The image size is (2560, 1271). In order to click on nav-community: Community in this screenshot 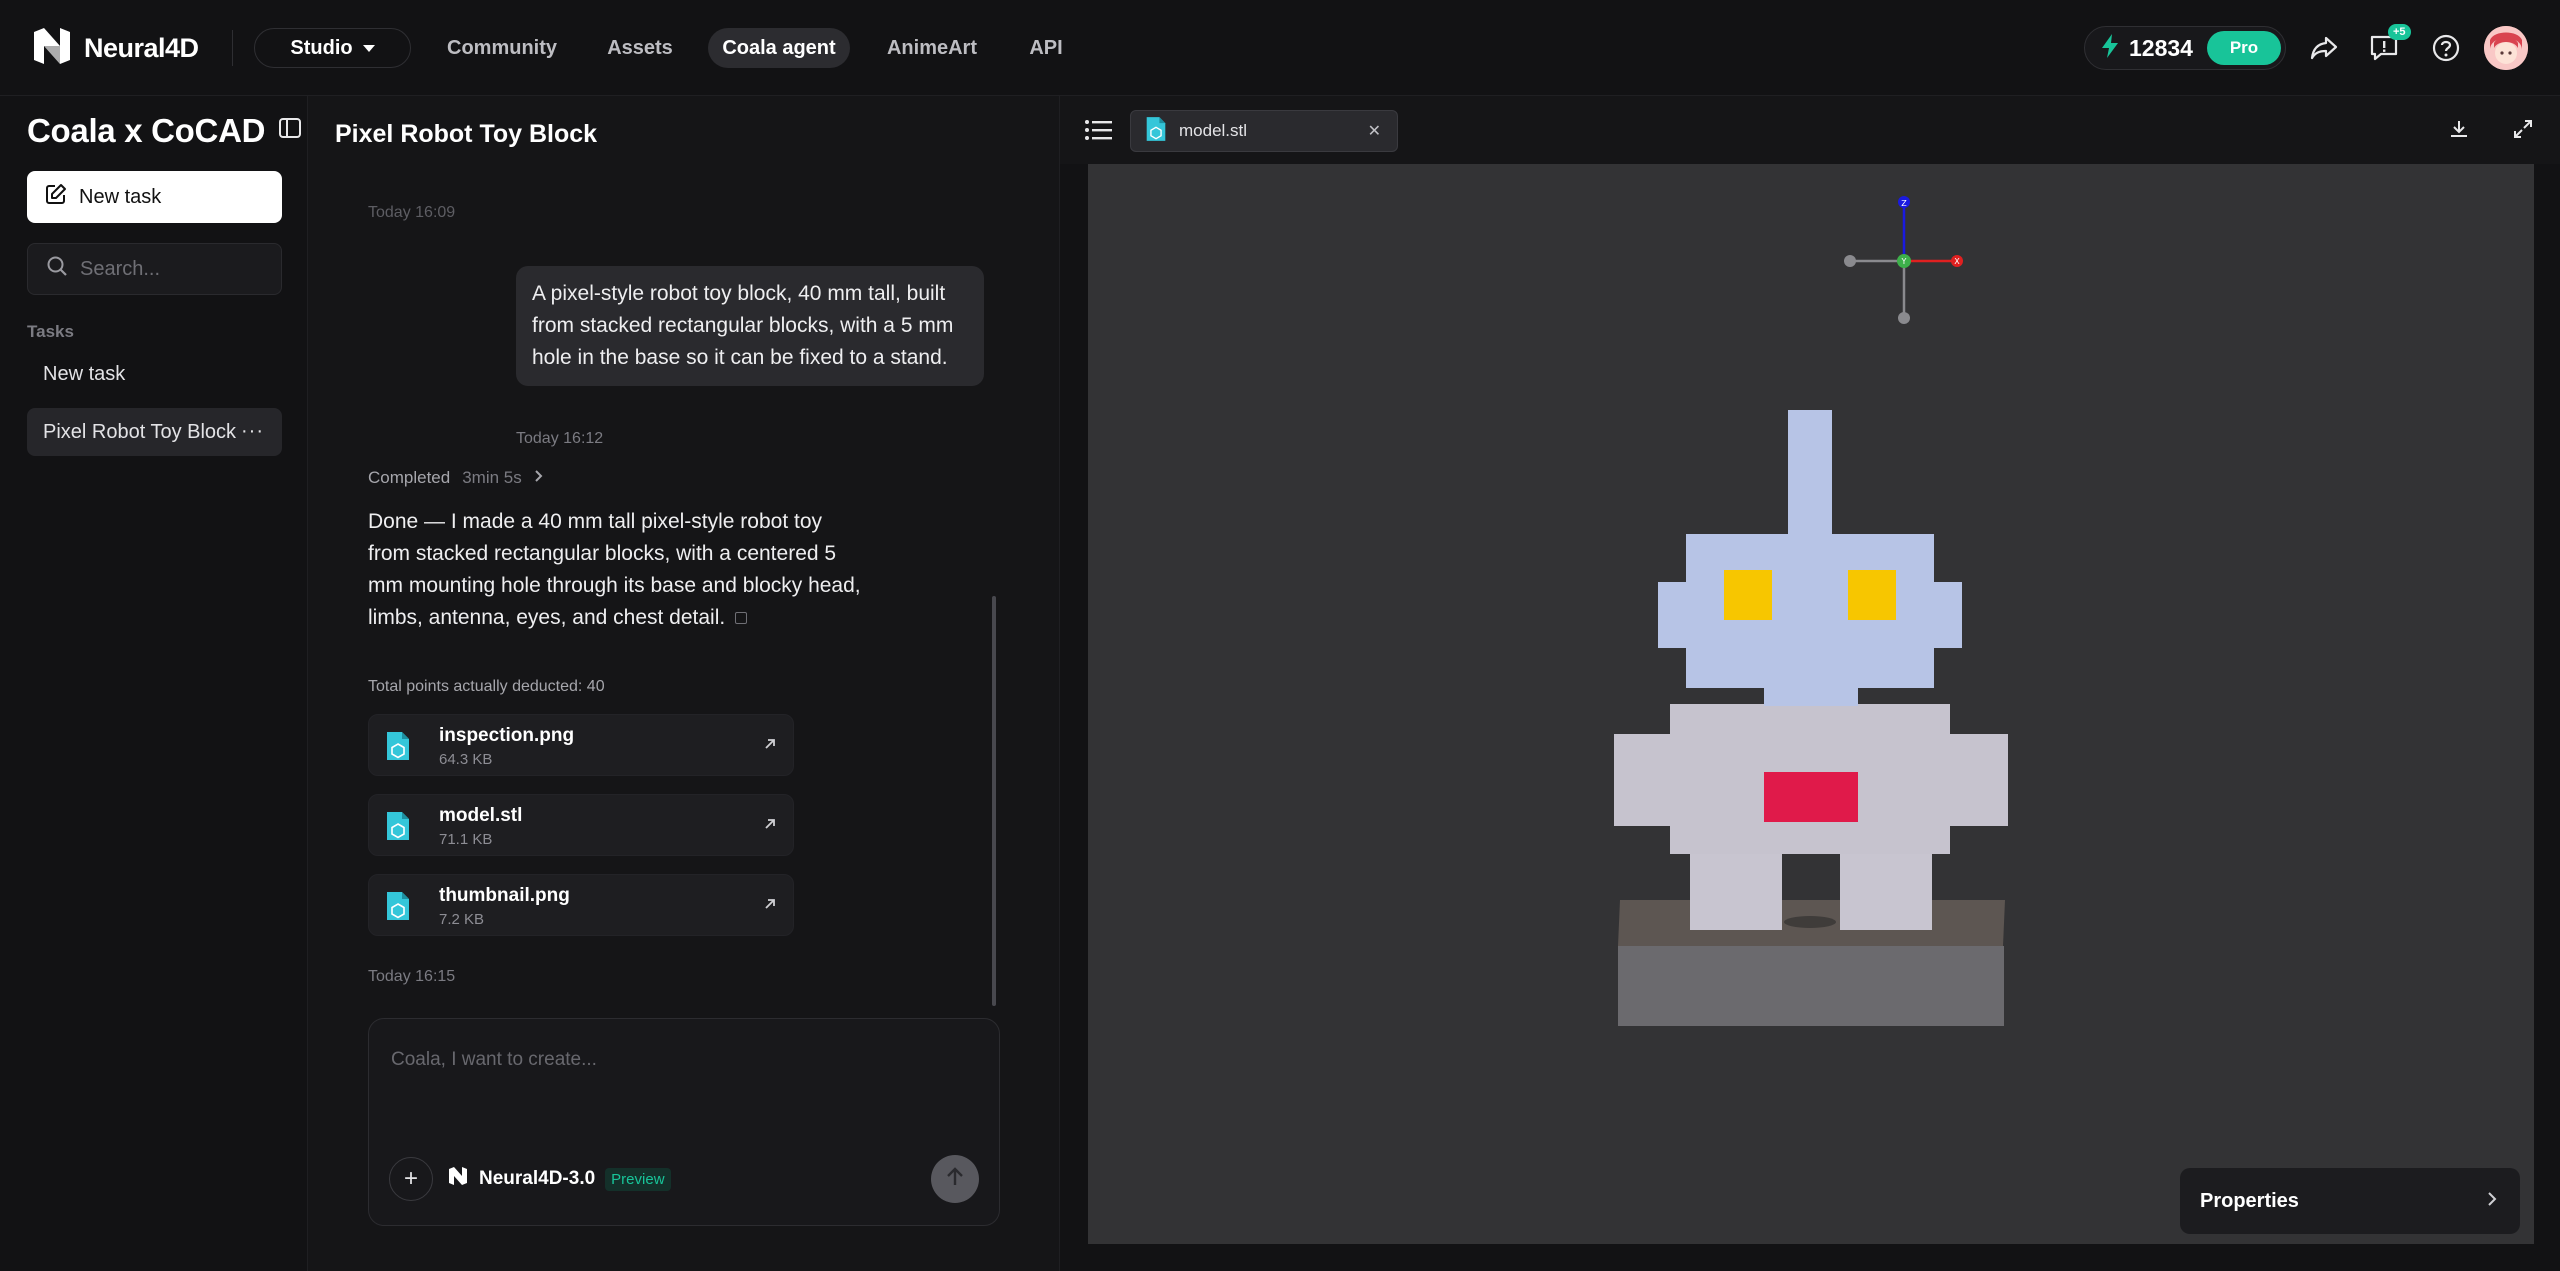, I will do `click(502, 48)`.